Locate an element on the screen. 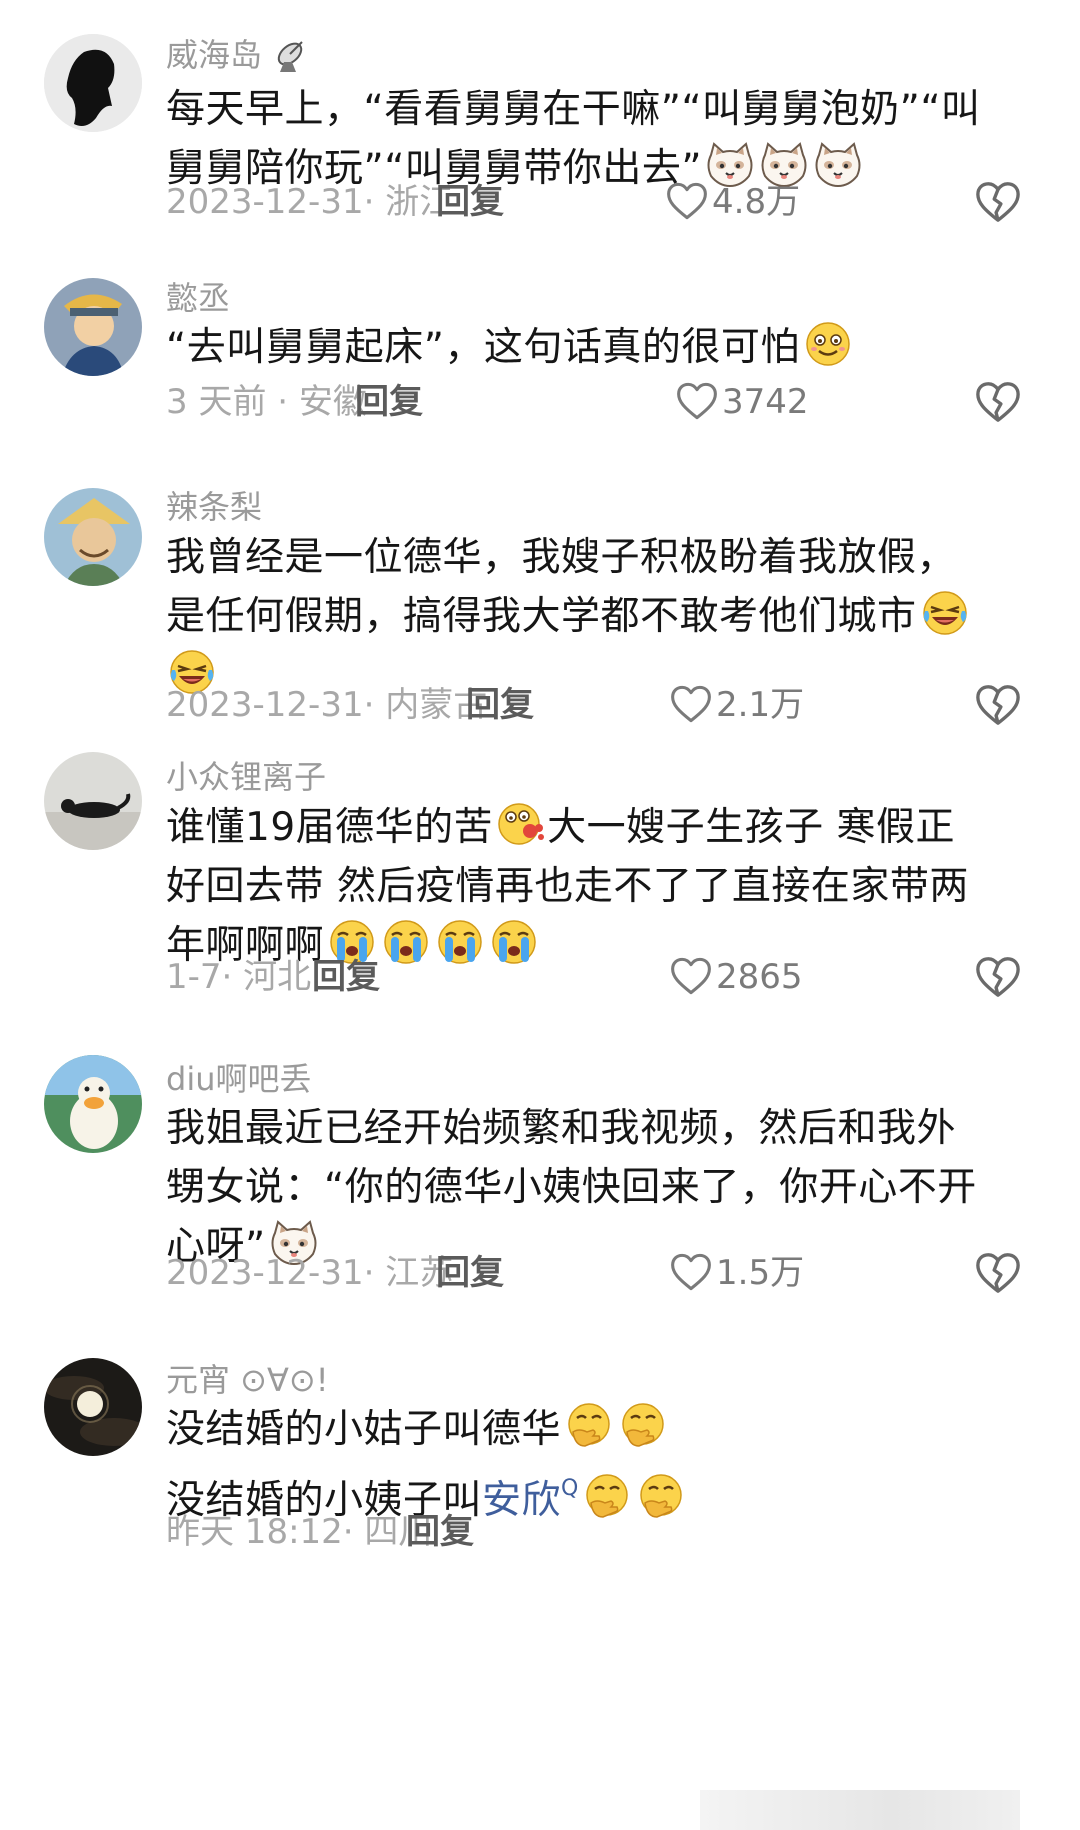 The width and height of the screenshot is (1080, 1830). laughing-crying-icon is located at coordinates (945, 613).